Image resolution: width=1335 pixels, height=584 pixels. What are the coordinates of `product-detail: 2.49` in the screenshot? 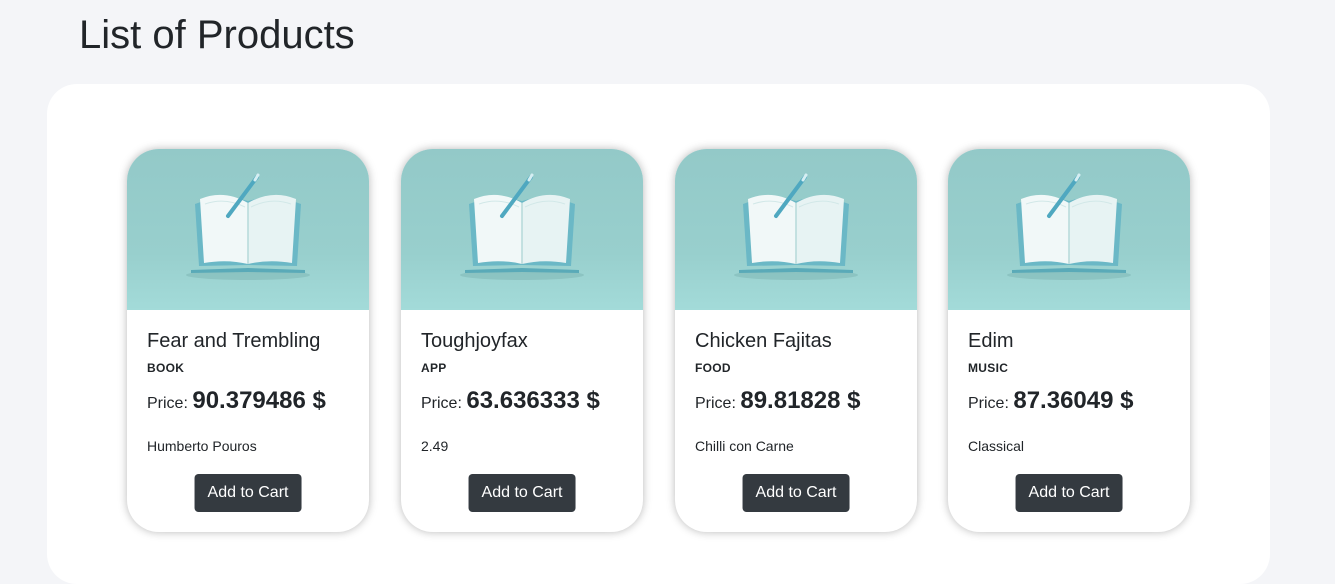 It's located at (435, 446).